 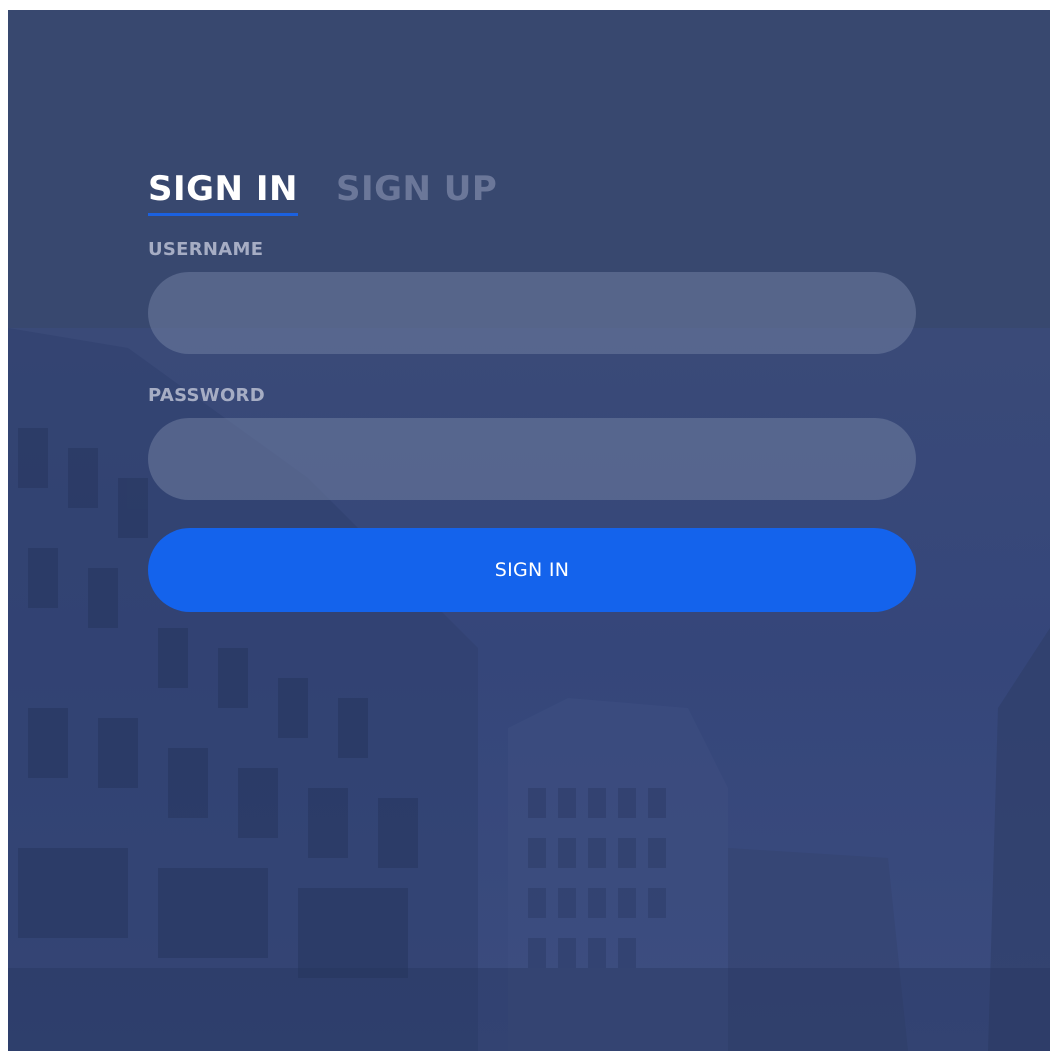 I want to click on username-label: USERNAME, so click(x=206, y=249).